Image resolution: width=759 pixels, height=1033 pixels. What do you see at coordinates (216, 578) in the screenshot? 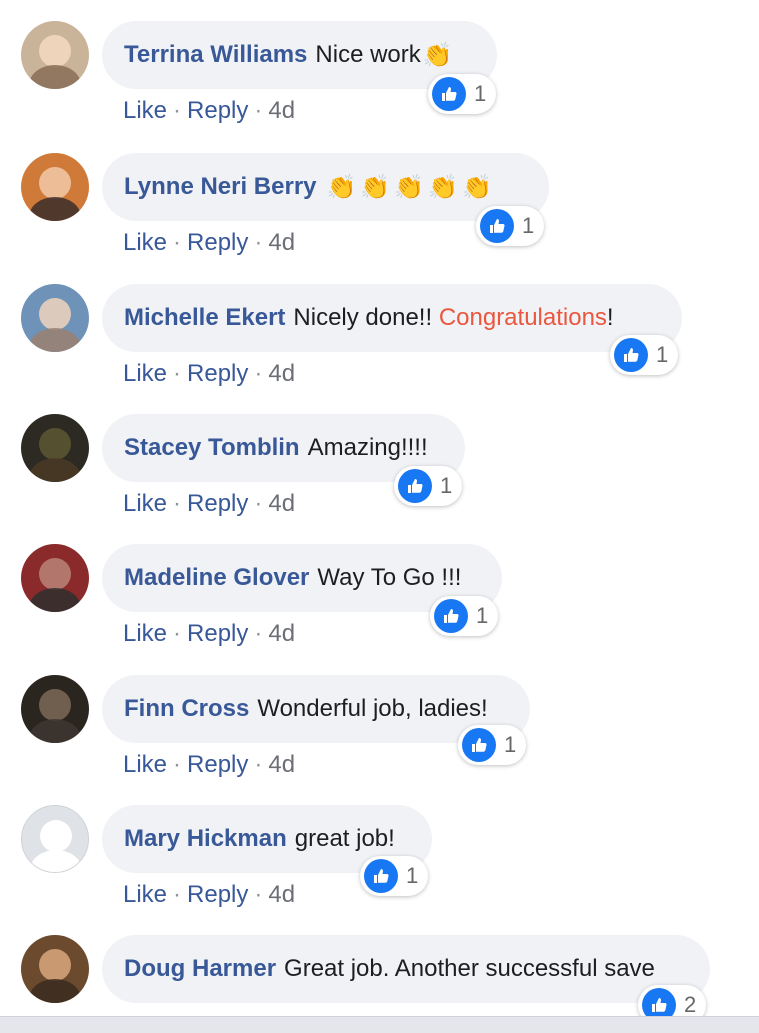
I see `comment-author: Madeline Glover` at bounding box center [216, 578].